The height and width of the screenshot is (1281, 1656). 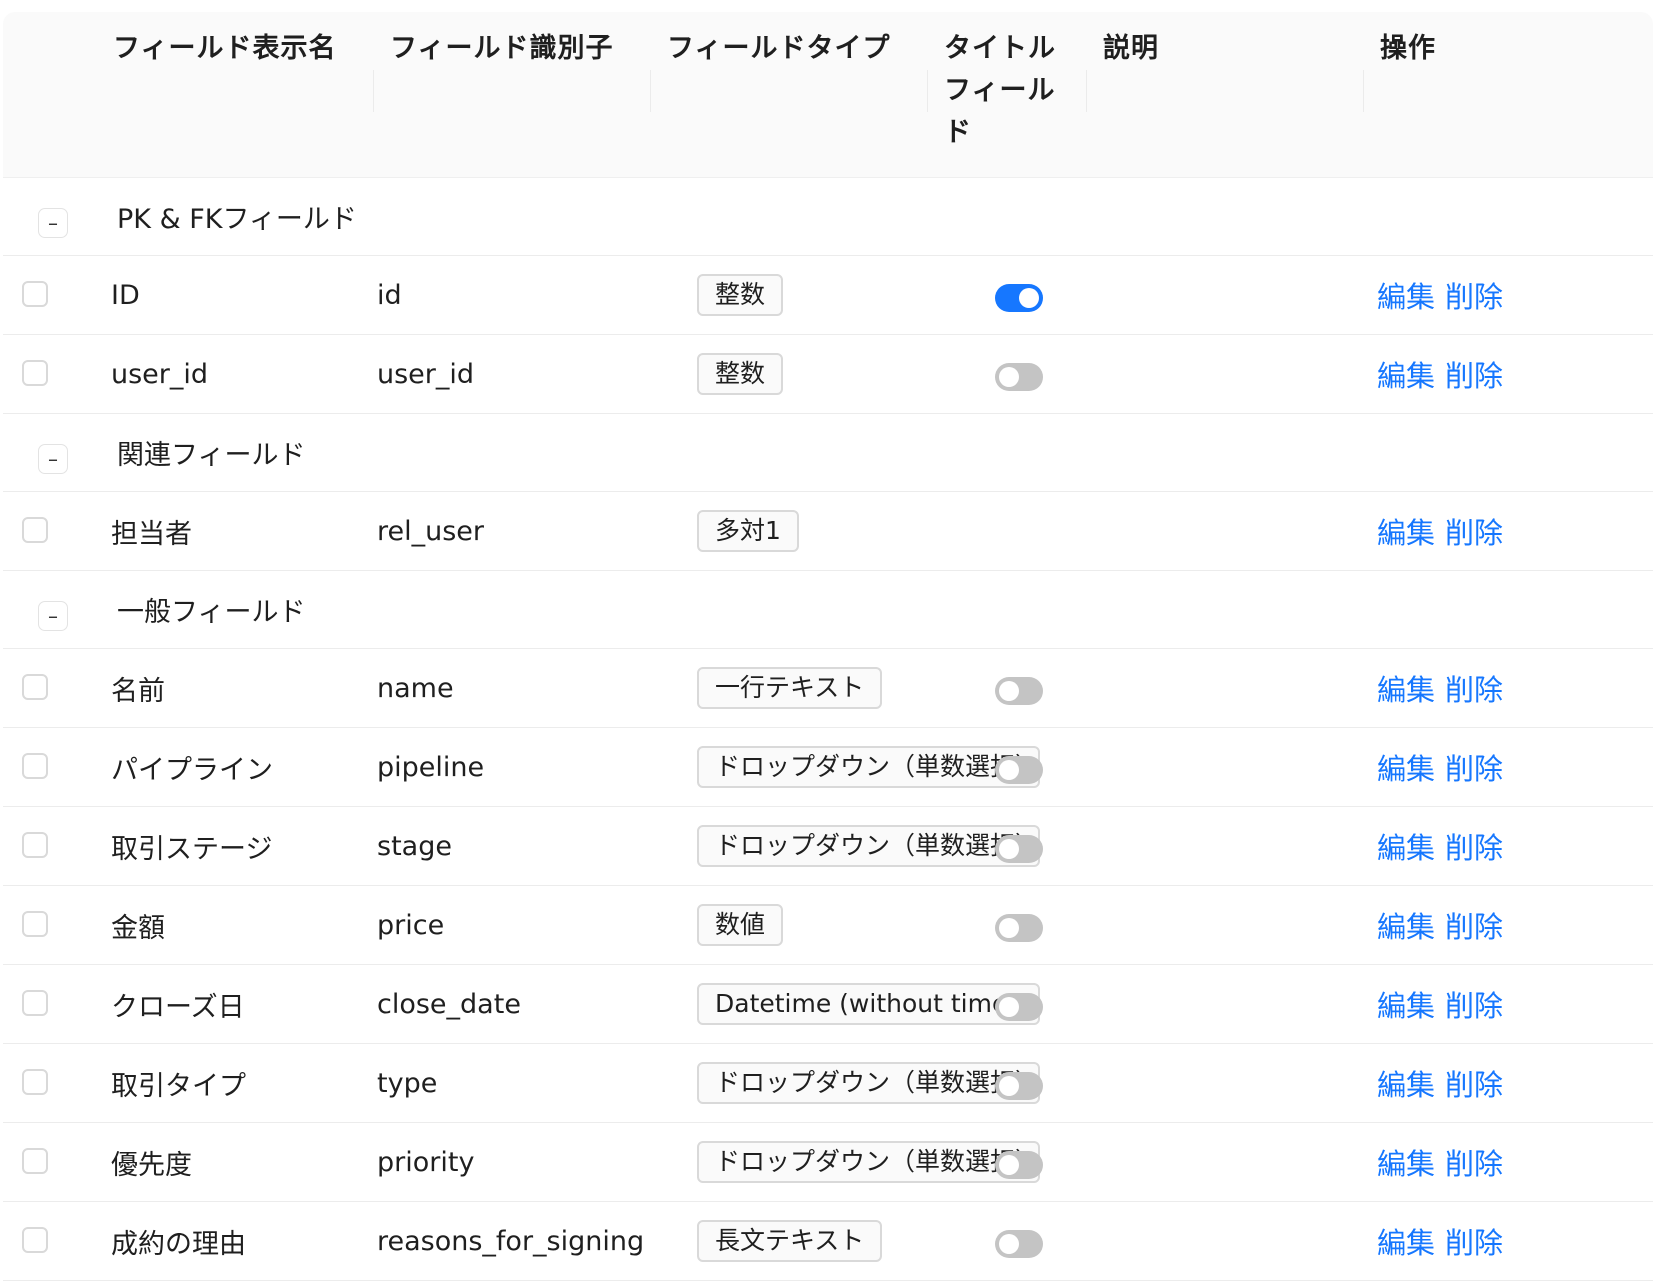 I want to click on group-row: – PK & FKフィールド, so click(x=828, y=217).